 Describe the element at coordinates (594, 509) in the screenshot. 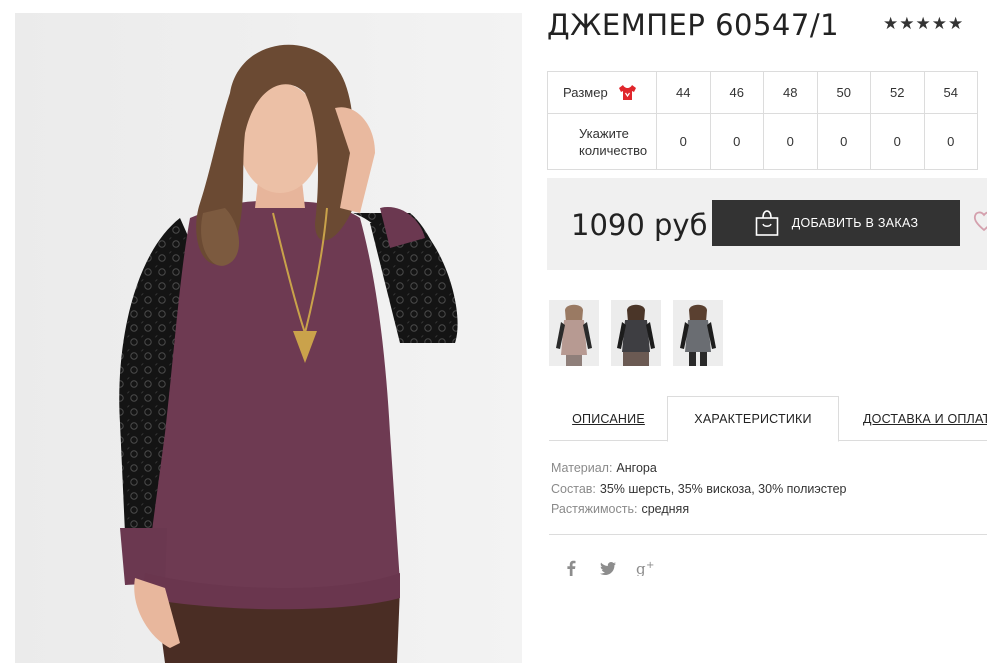

I see `spec-key: Растяжимость:` at that location.